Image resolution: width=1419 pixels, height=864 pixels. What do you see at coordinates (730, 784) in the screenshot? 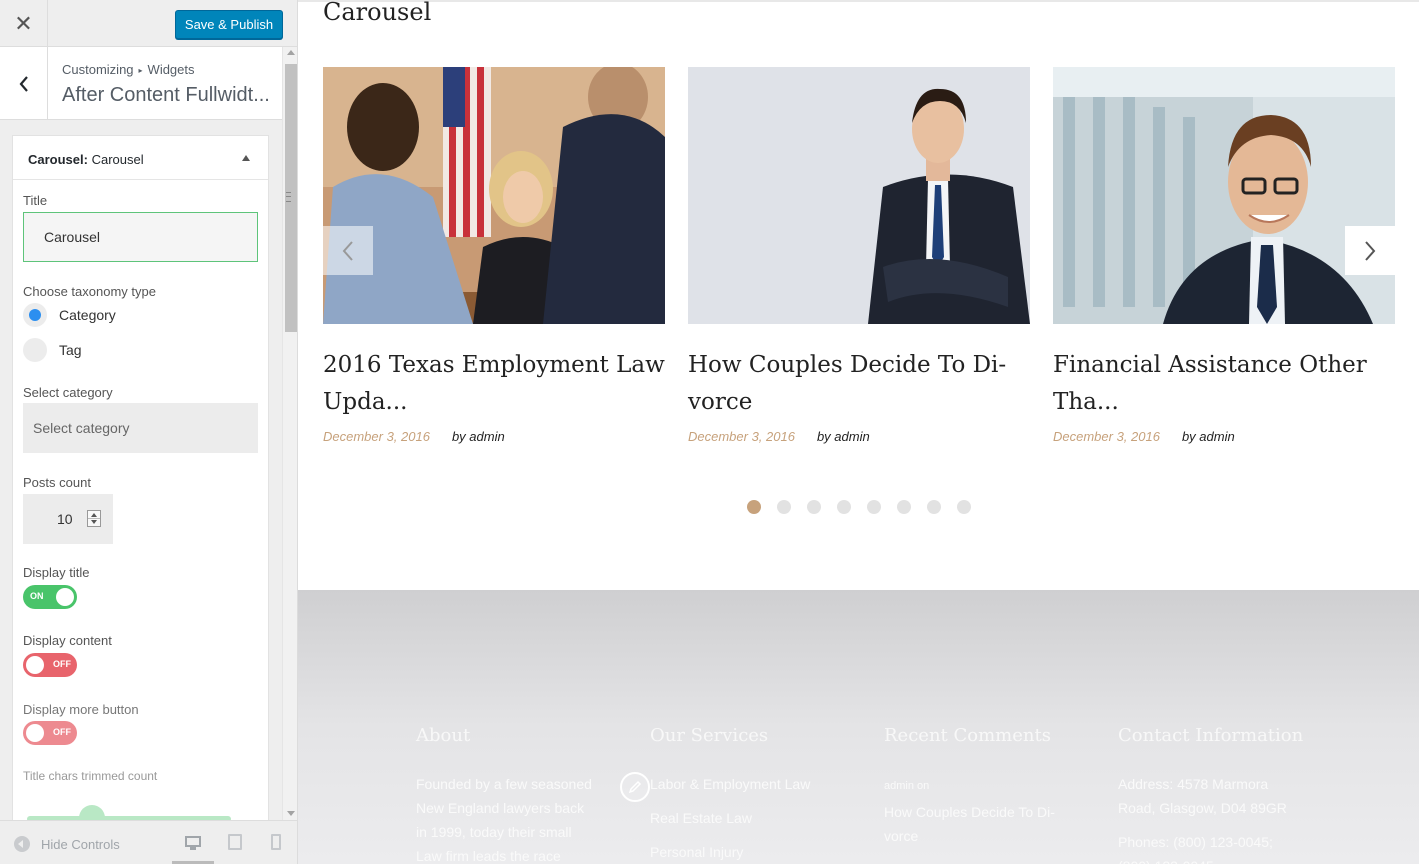
I see `footer-service-link: Labor & Employment Law` at bounding box center [730, 784].